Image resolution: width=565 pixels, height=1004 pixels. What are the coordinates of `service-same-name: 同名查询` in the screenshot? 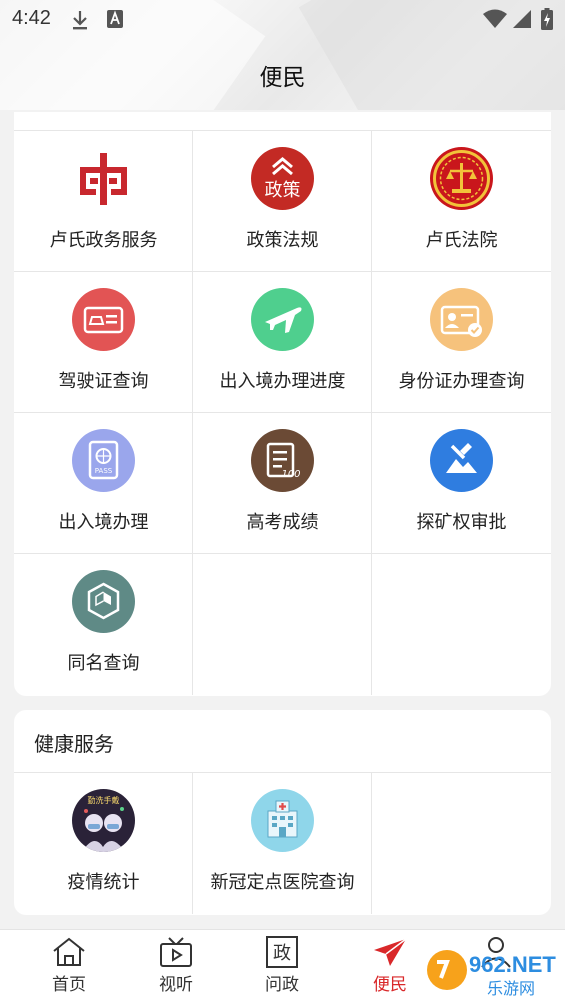 It's located at (103, 624).